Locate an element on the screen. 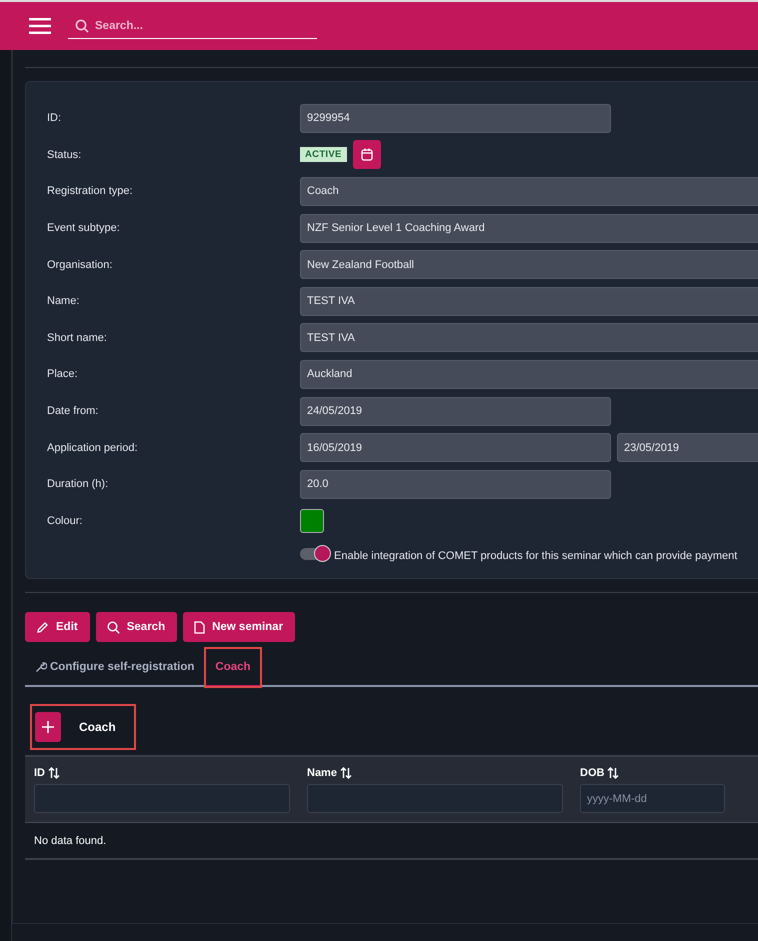  empty-message: No data found. is located at coordinates (70, 840).